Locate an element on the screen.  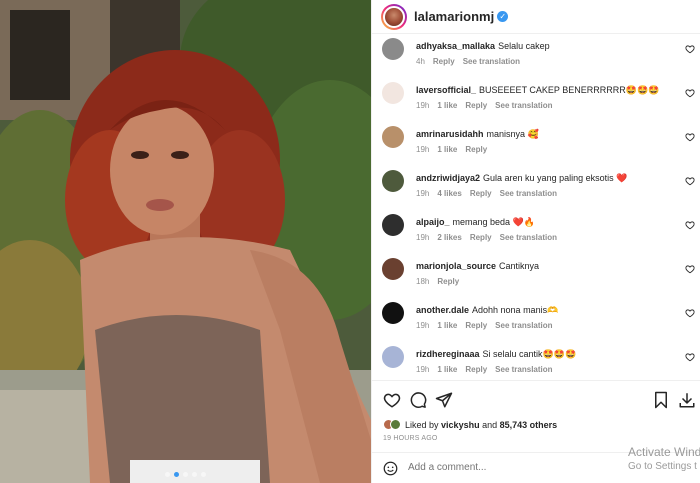
post-header: lalamarionmj ✓ is located at coordinates (536, 17).